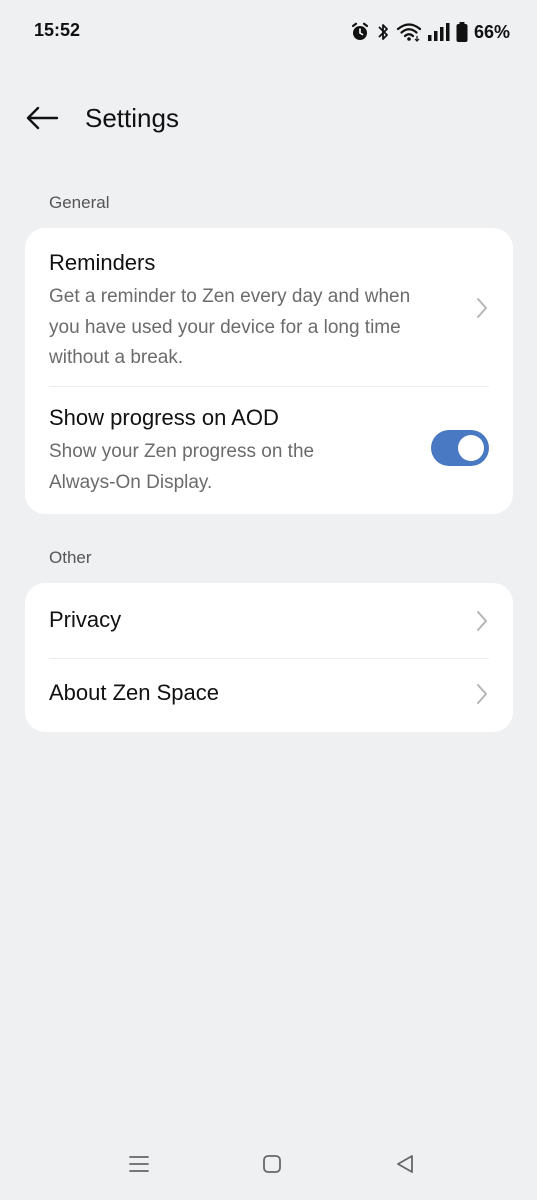 The image size is (537, 1200). Describe the element at coordinates (269, 695) in the screenshot. I see `about-row: About Zen Space` at that location.